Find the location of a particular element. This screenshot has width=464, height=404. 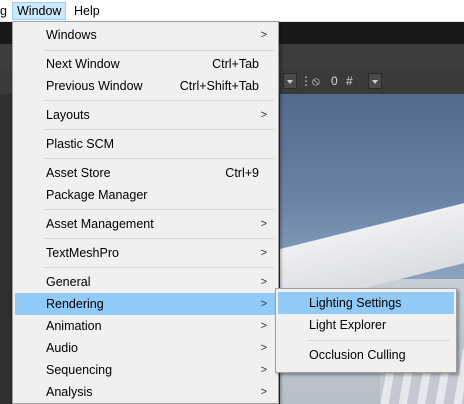

menu-item-label: Previous Window is located at coordinates (94, 86).